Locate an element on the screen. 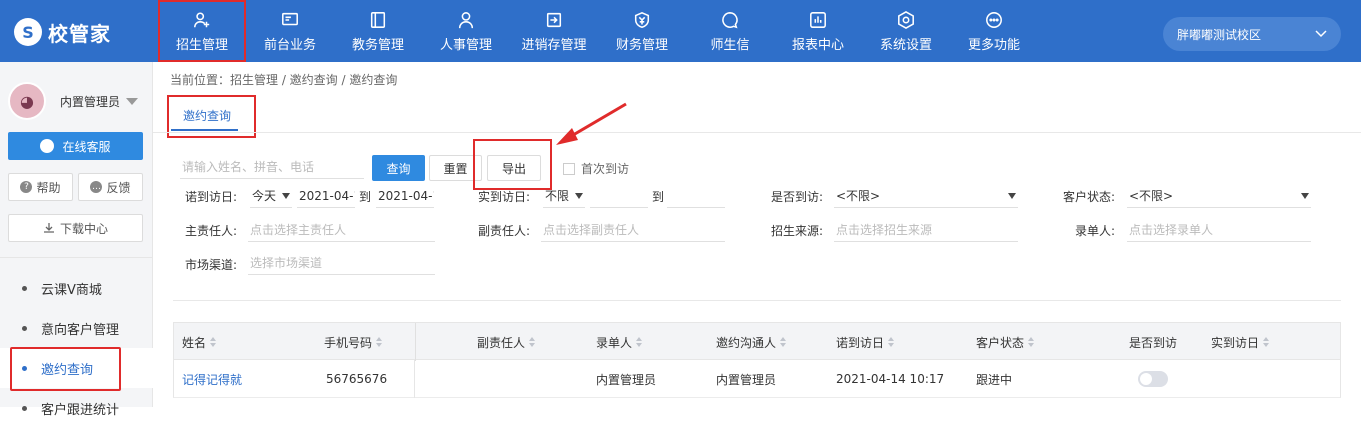 The height and width of the screenshot is (428, 1361). th-promise-date: 诺到访日 is located at coordinates (865, 342).